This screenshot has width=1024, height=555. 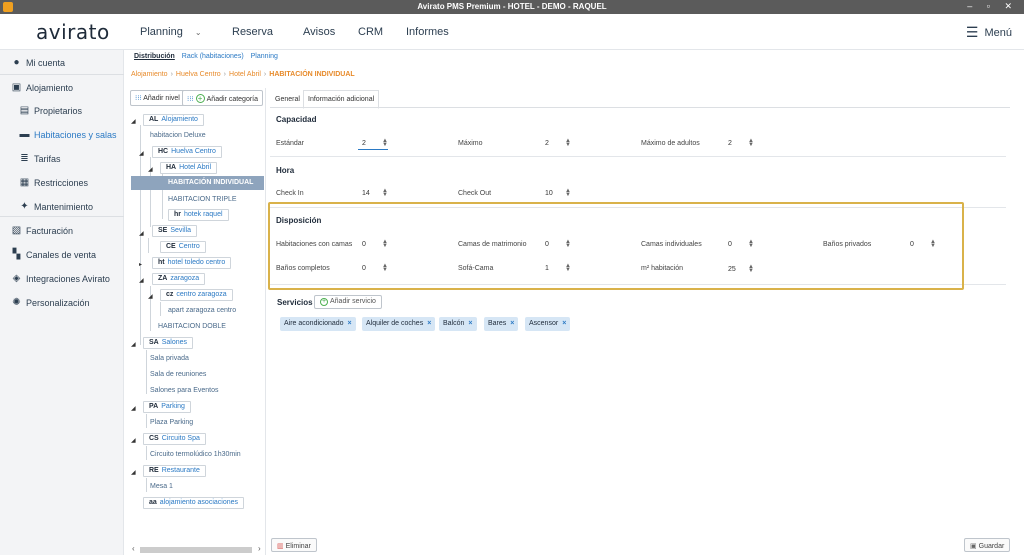 What do you see at coordinates (171, 167) in the screenshot?
I see `node-code: HA` at bounding box center [171, 167].